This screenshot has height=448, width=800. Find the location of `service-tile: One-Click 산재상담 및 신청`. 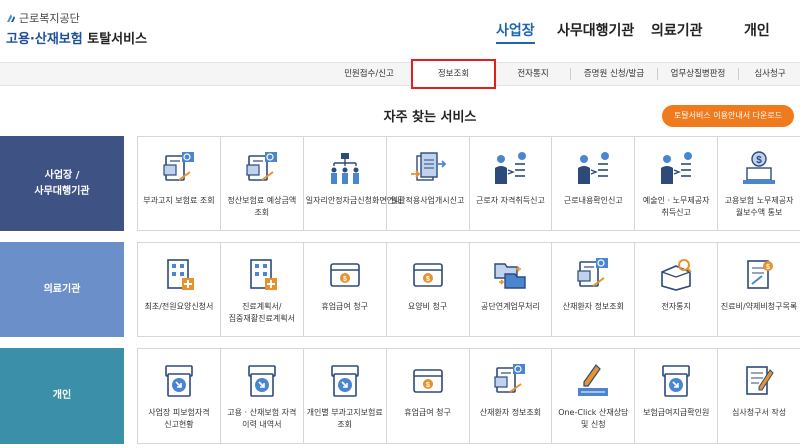

service-tile: One-Click 산재상담 및 신청 is located at coordinates (592, 396).